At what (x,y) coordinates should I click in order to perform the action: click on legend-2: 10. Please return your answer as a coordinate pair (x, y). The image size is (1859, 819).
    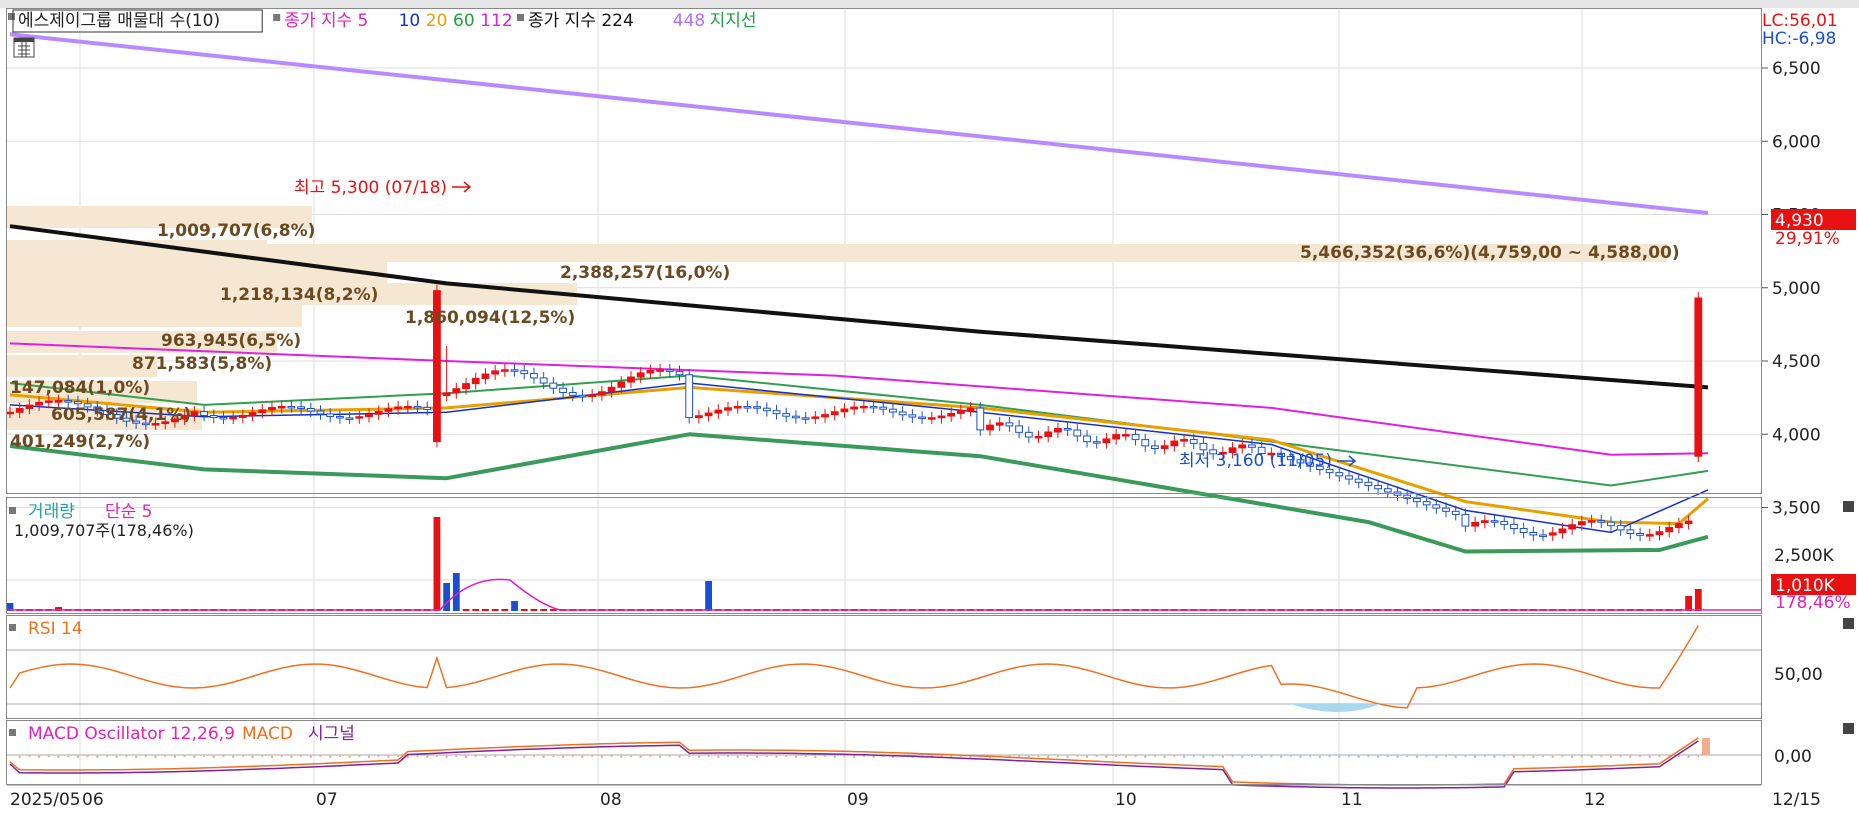
    Looking at the image, I should click on (410, 21).